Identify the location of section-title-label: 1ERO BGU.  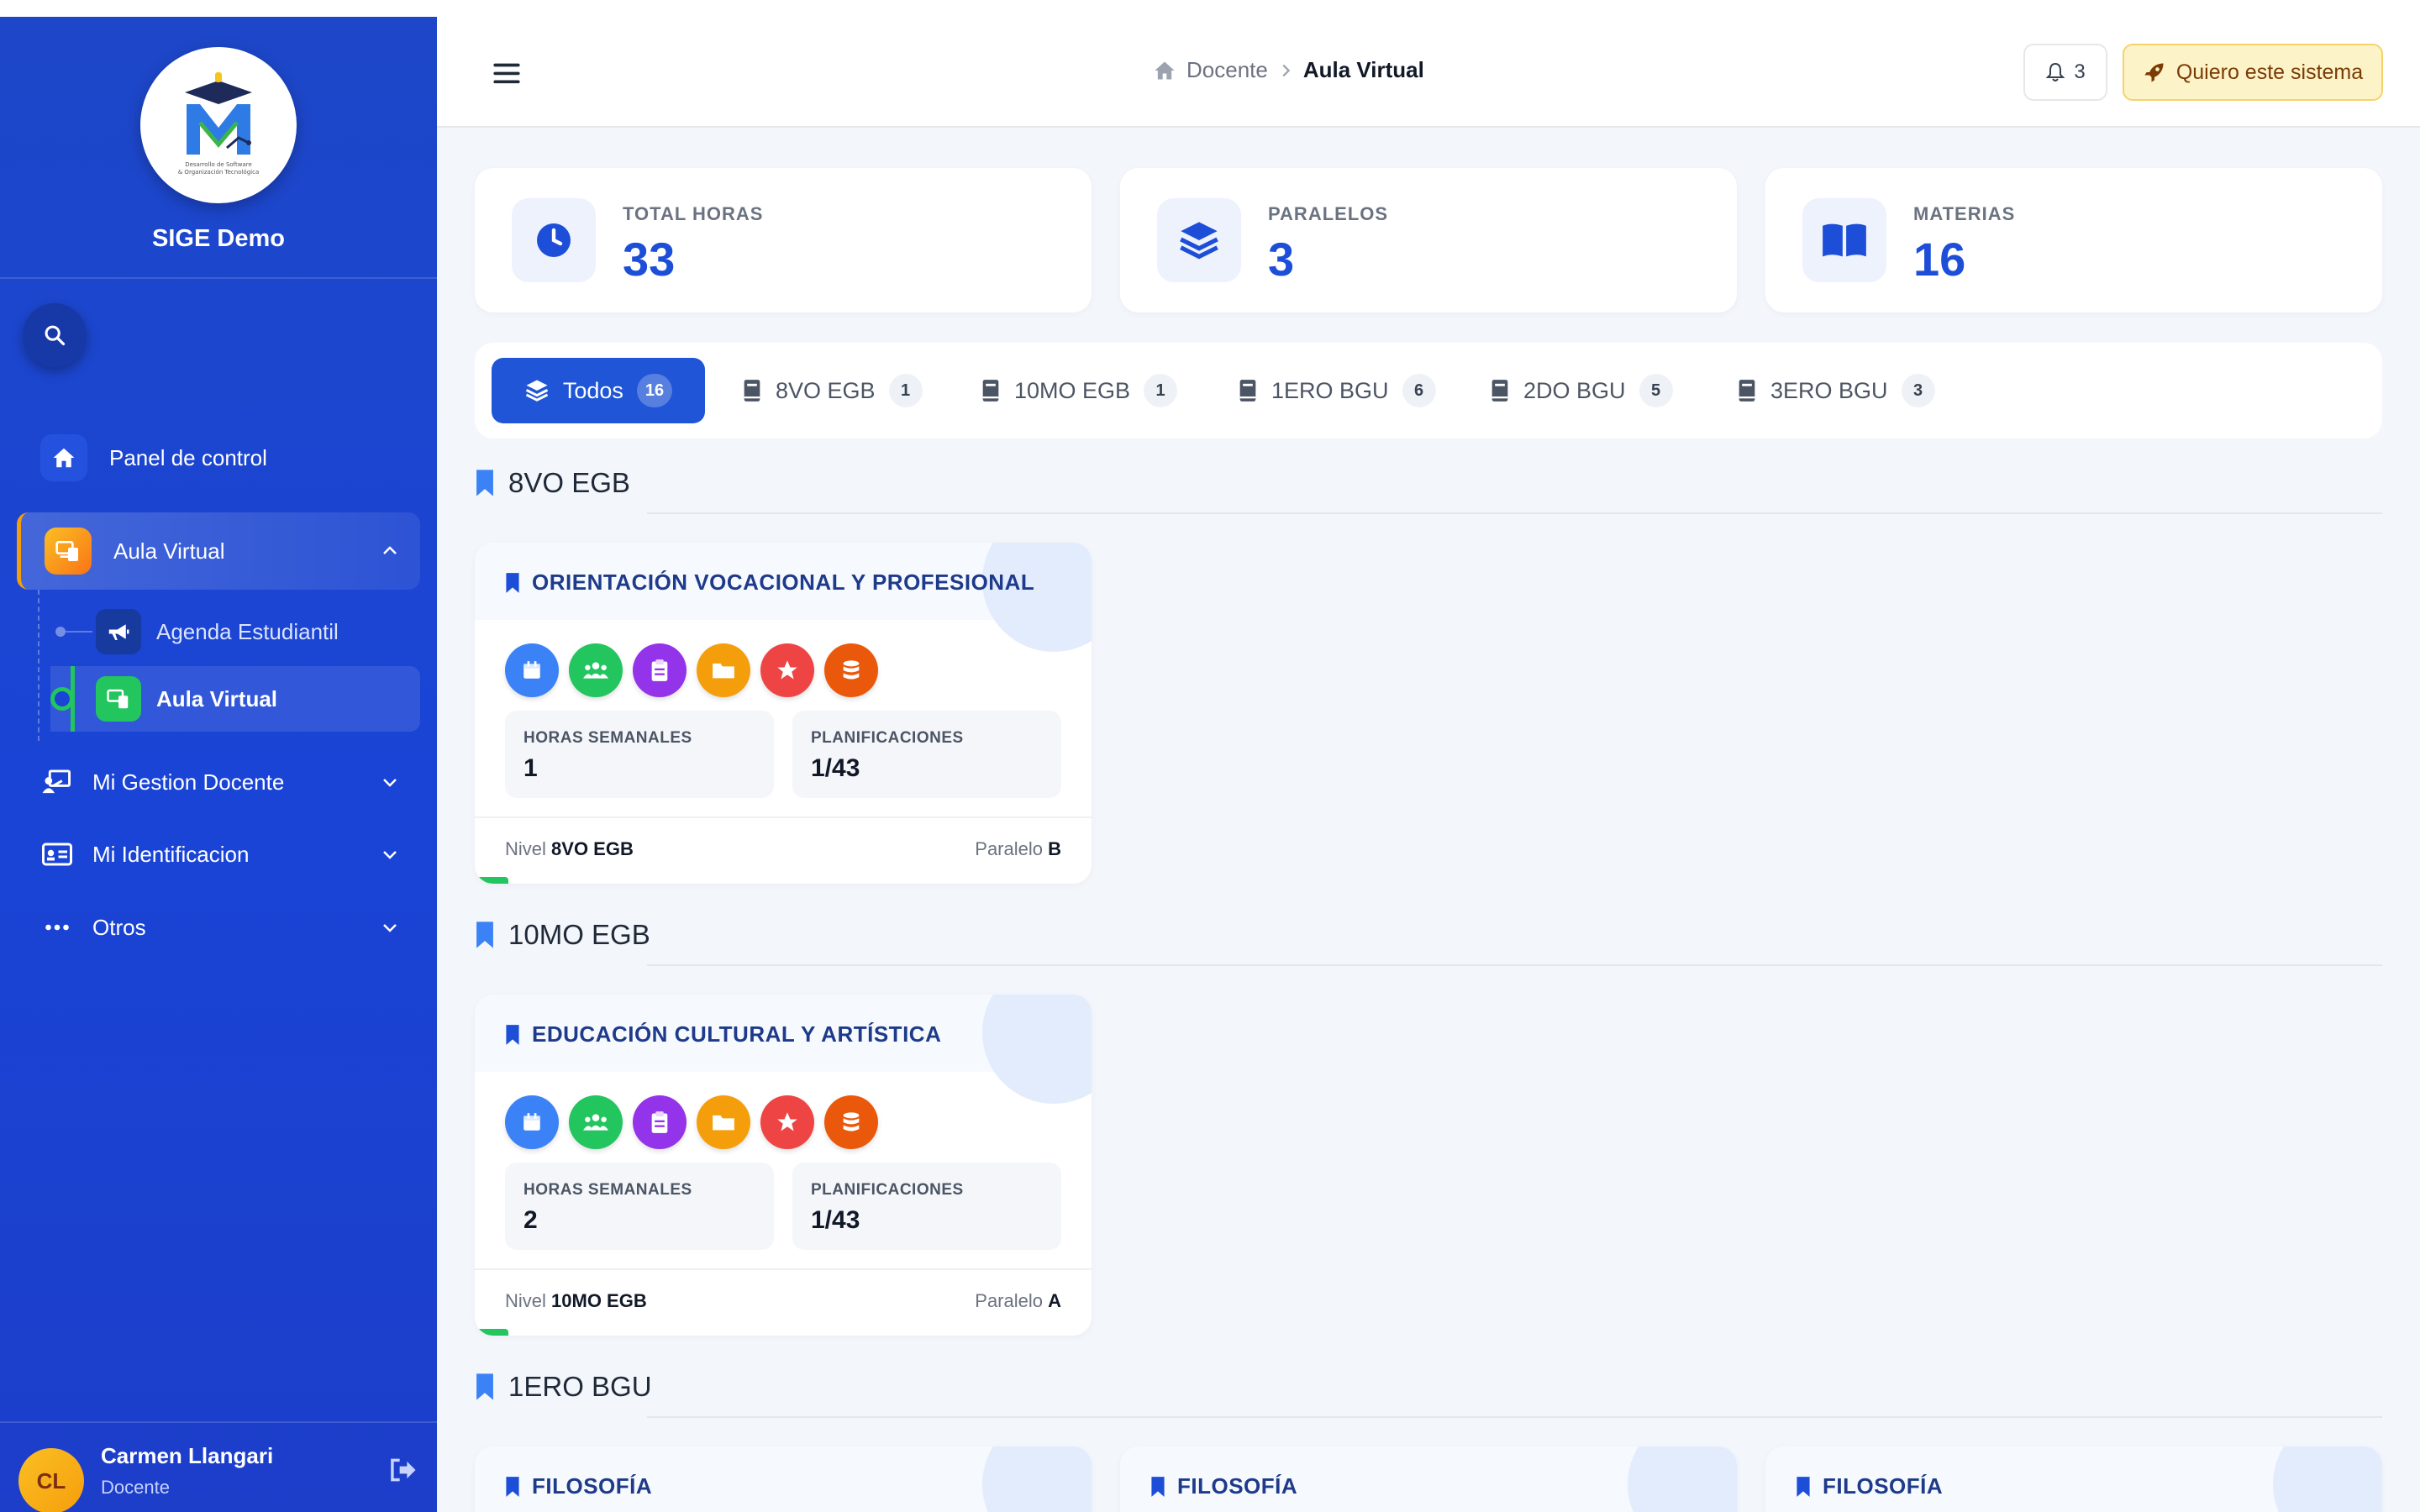
(580, 1386).